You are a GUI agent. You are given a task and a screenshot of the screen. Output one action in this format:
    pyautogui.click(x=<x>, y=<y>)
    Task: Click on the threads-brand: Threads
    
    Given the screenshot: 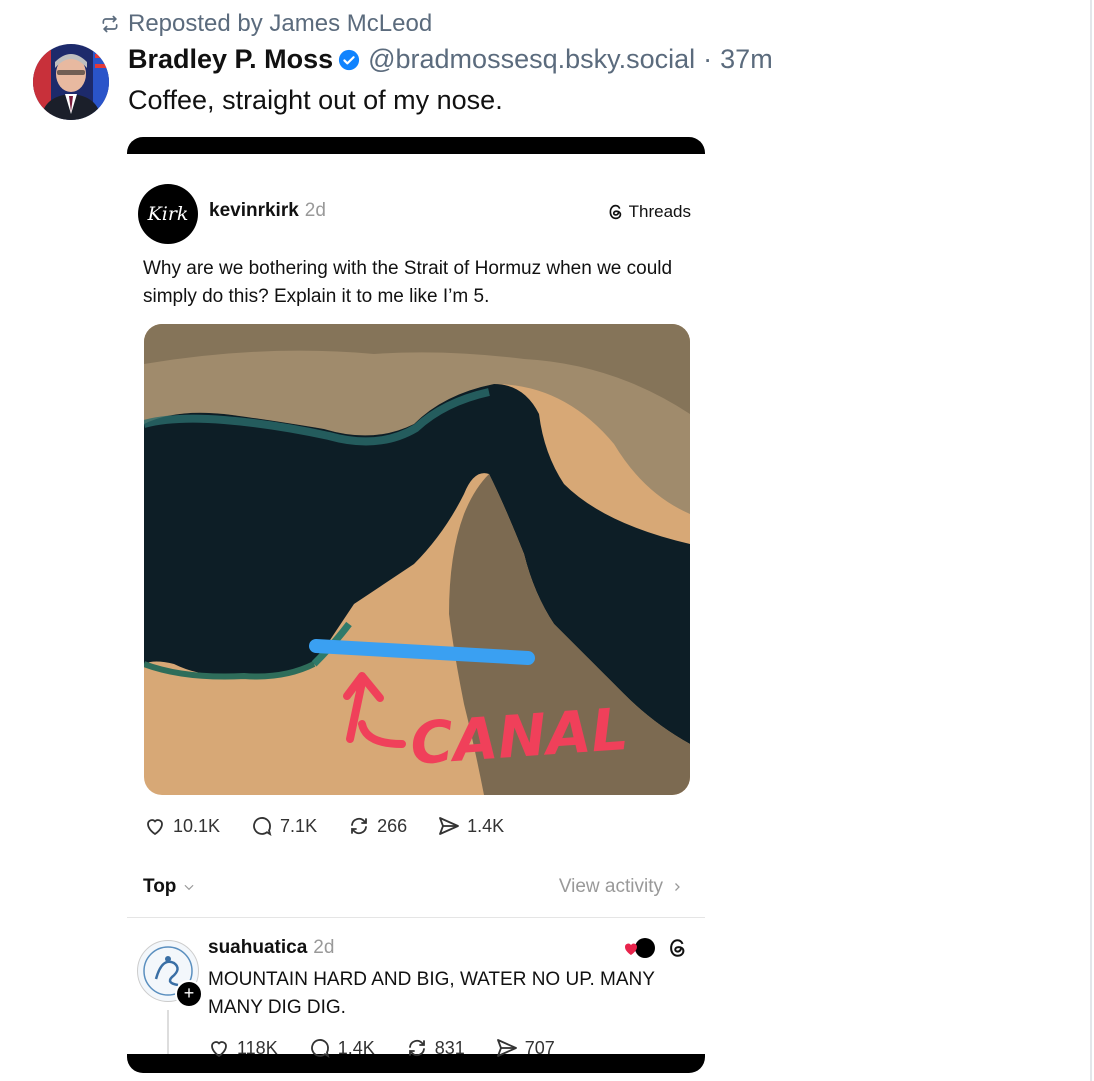 What is the action you would take?
    pyautogui.click(x=649, y=212)
    